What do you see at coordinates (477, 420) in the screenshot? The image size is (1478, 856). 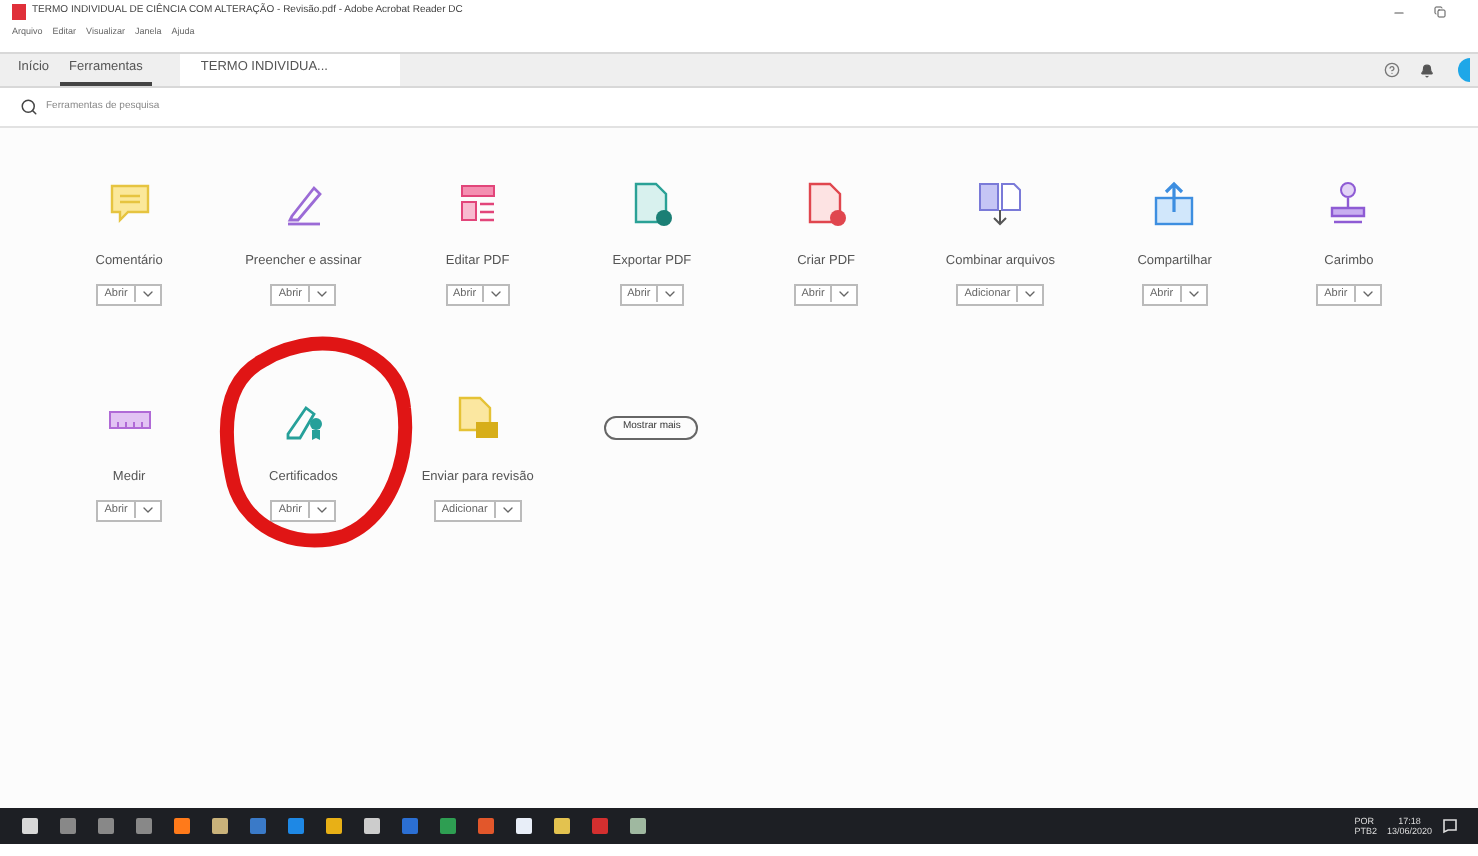 I see `document-comment-icon` at bounding box center [477, 420].